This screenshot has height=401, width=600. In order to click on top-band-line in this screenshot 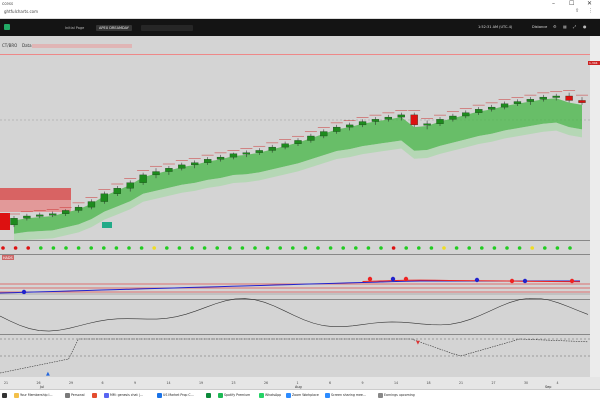, I will do `click(295, 54)`.